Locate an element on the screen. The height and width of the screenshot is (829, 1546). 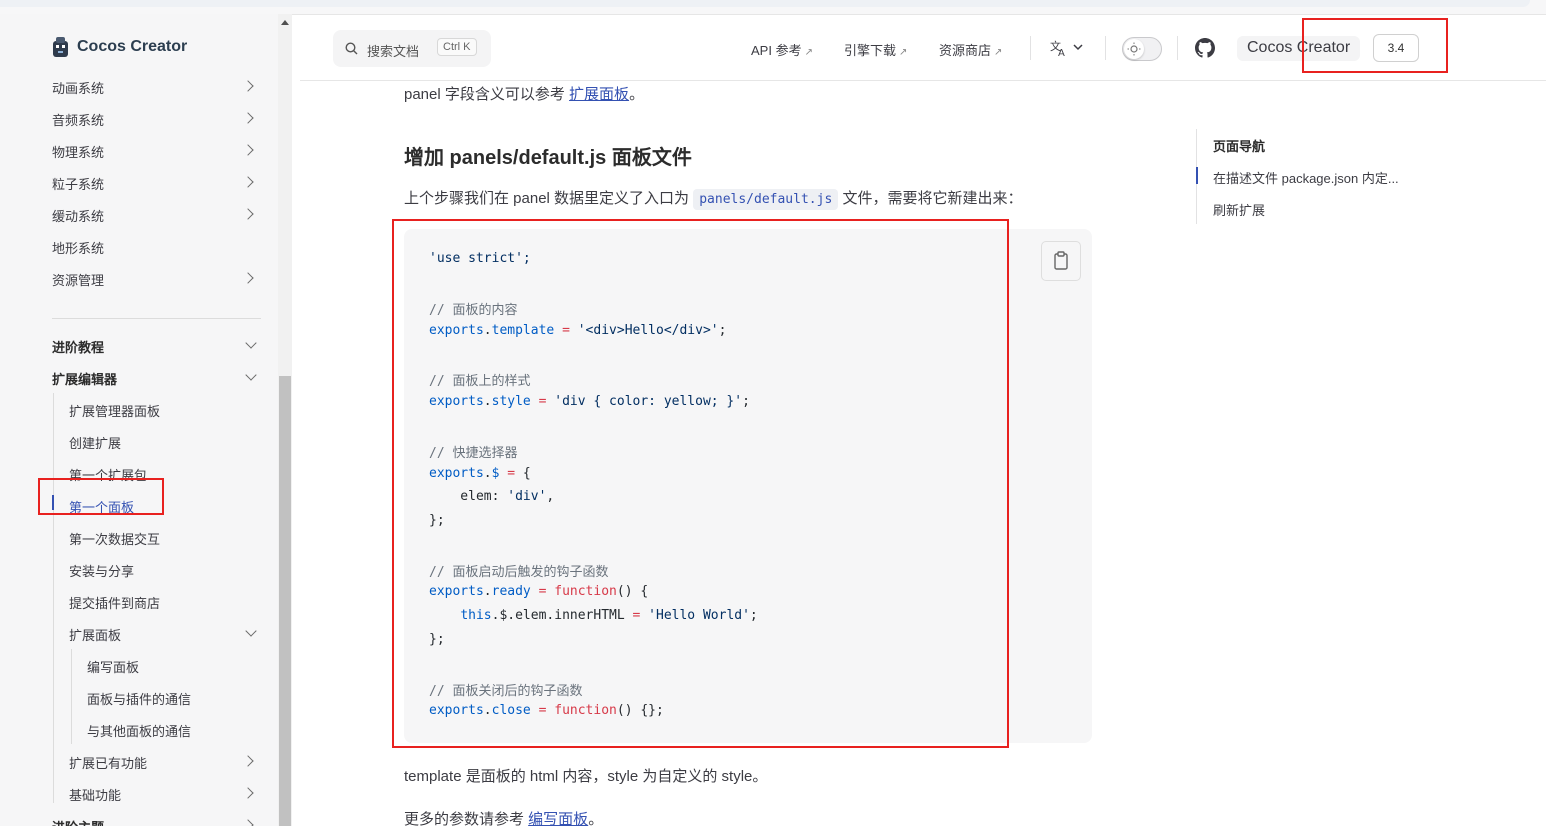
scrollbar-thumb is located at coordinates (285, 601).